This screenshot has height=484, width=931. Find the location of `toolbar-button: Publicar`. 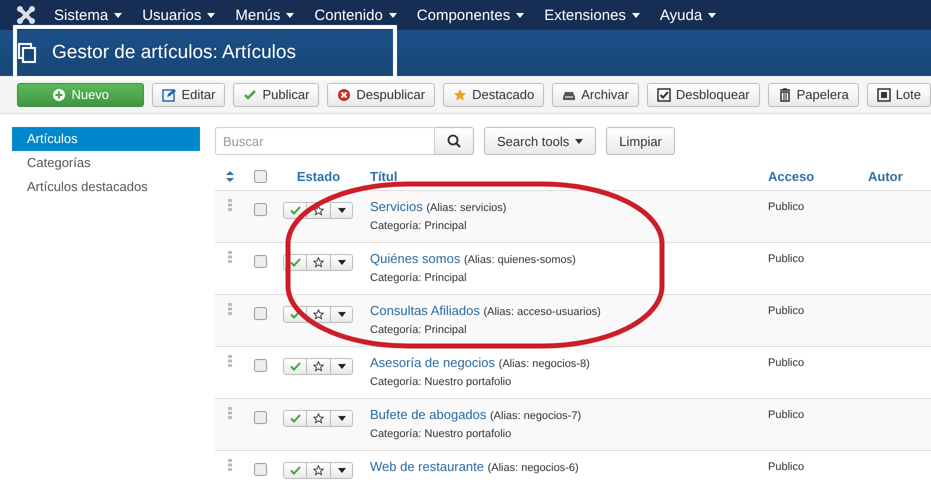

toolbar-button: Publicar is located at coordinates (276, 94).